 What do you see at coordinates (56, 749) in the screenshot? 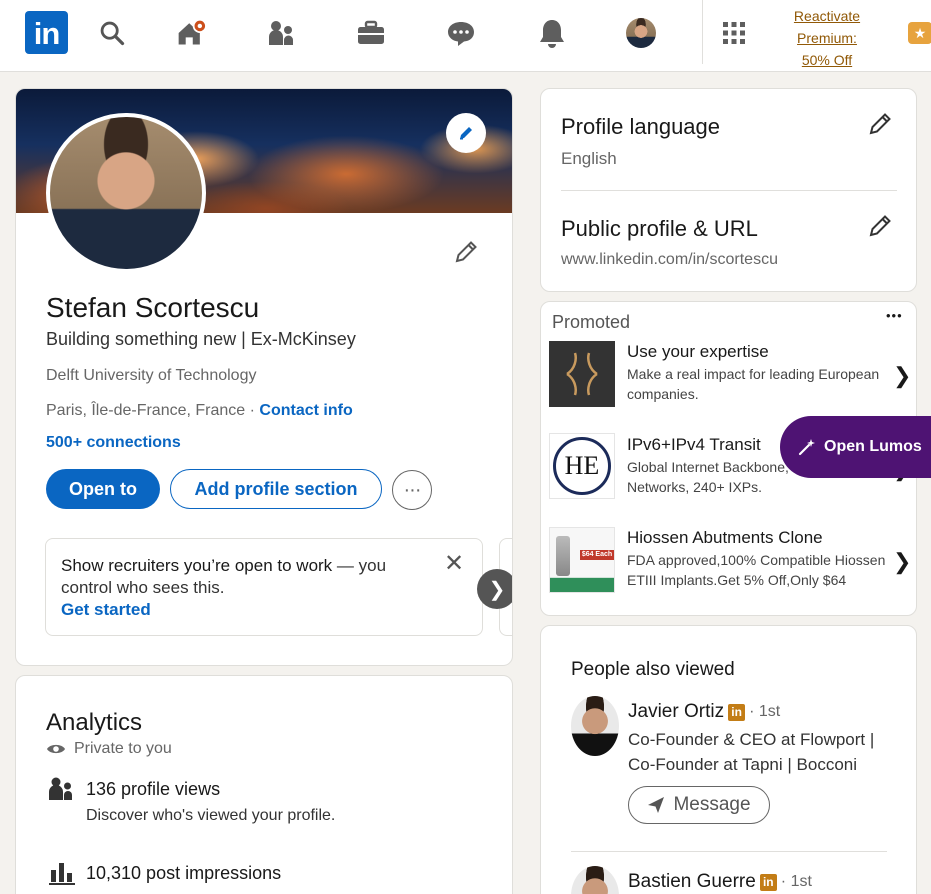
I see `eye-icon` at bounding box center [56, 749].